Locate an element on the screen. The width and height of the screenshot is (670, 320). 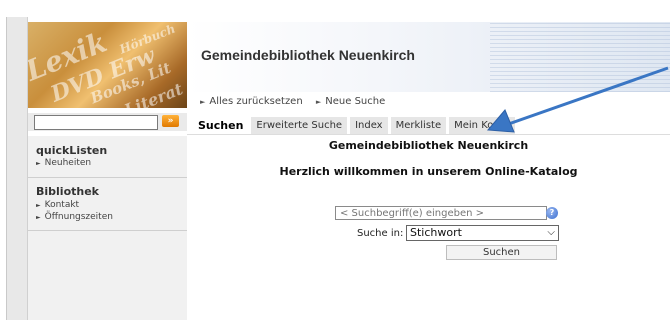
annotation-arrowhead is located at coordinates (500, 121).